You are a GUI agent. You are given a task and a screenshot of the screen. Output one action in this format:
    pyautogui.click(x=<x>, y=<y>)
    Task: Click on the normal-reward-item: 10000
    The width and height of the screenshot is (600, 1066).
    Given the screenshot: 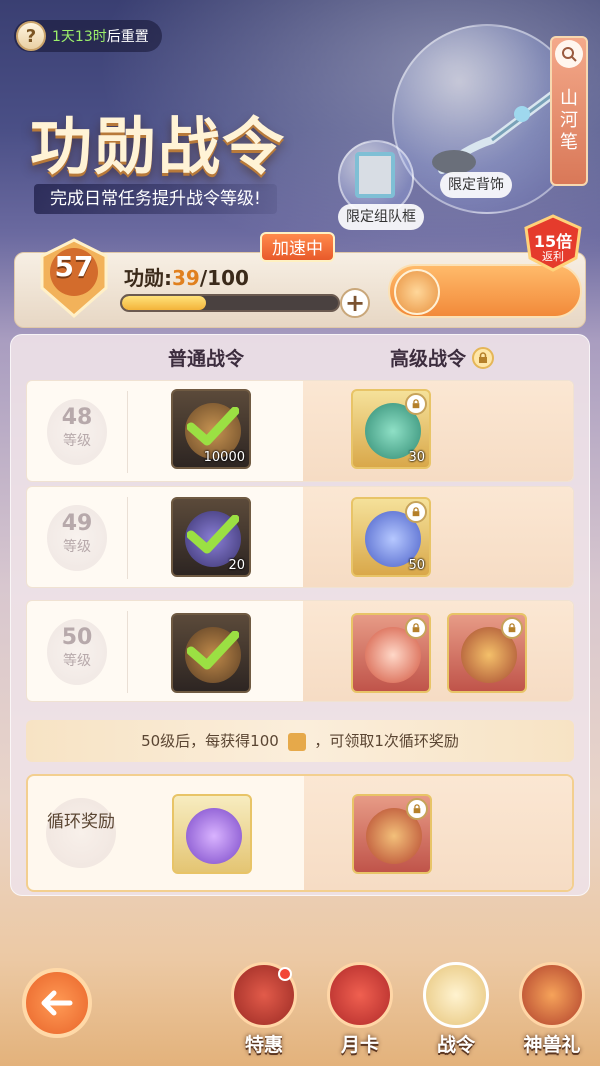 What is the action you would take?
    pyautogui.click(x=211, y=429)
    